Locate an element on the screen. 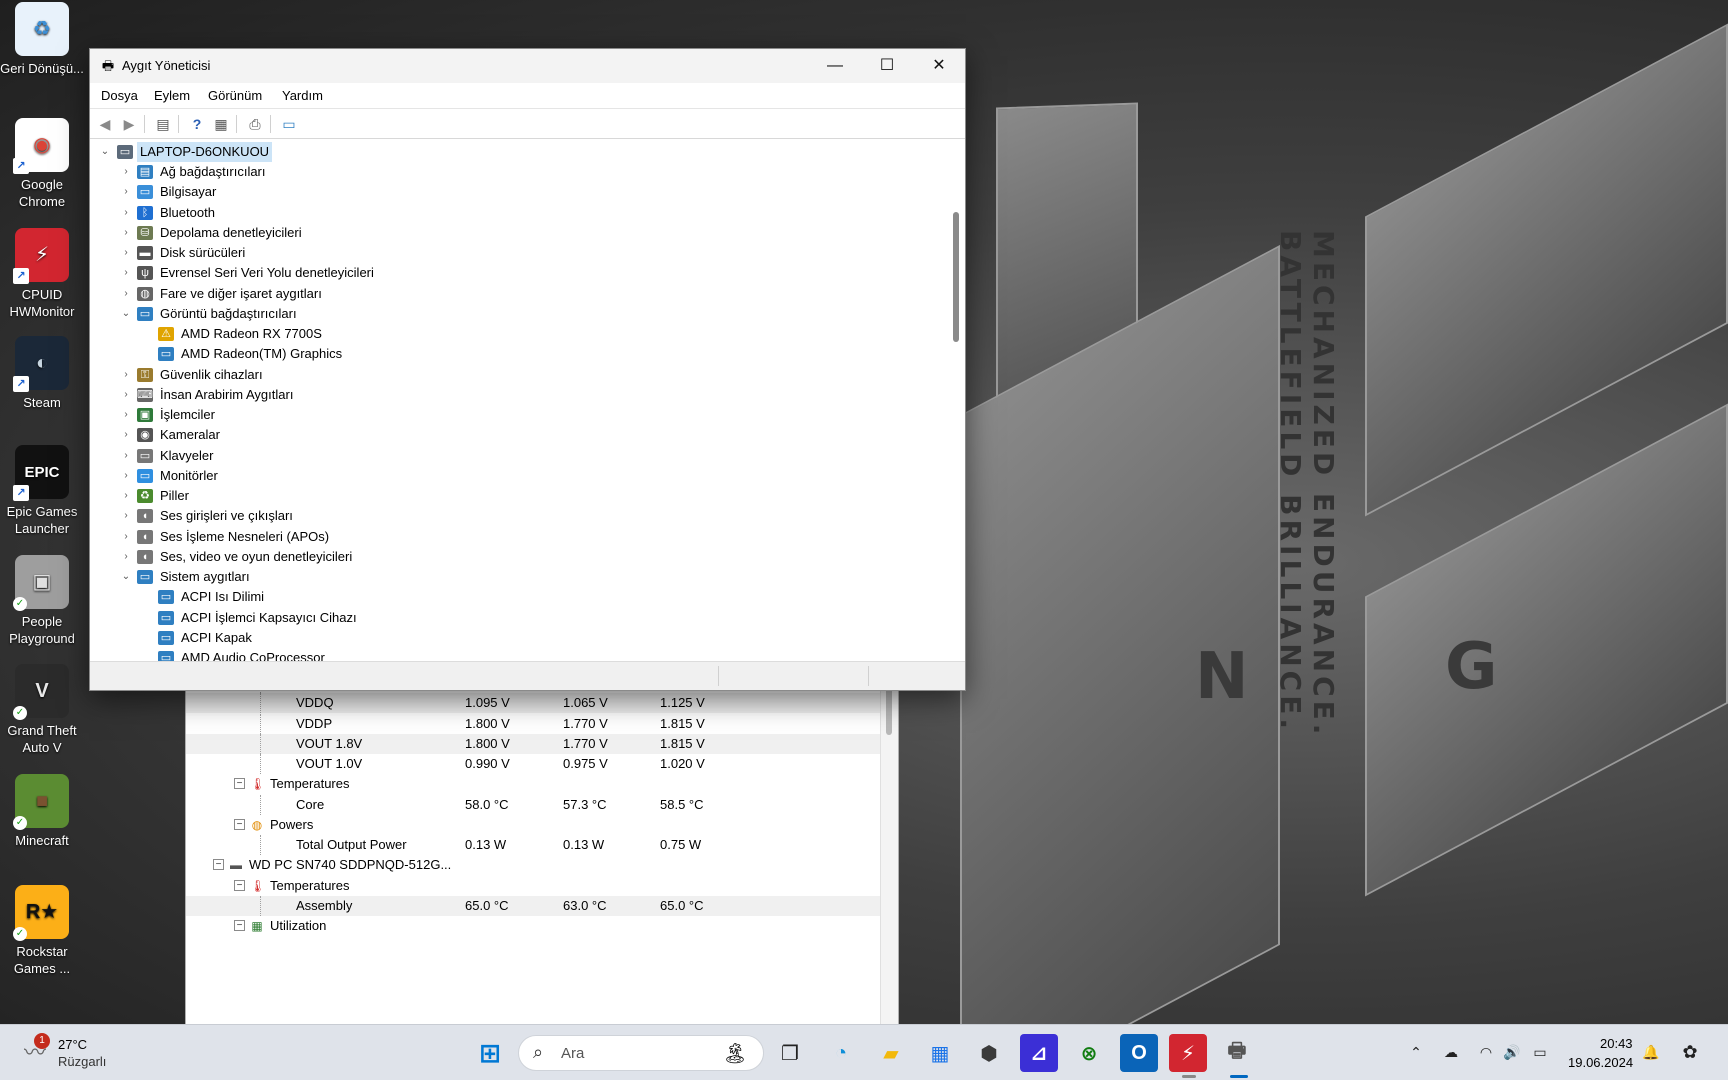  properties-icon: ▦ is located at coordinates (221, 124).